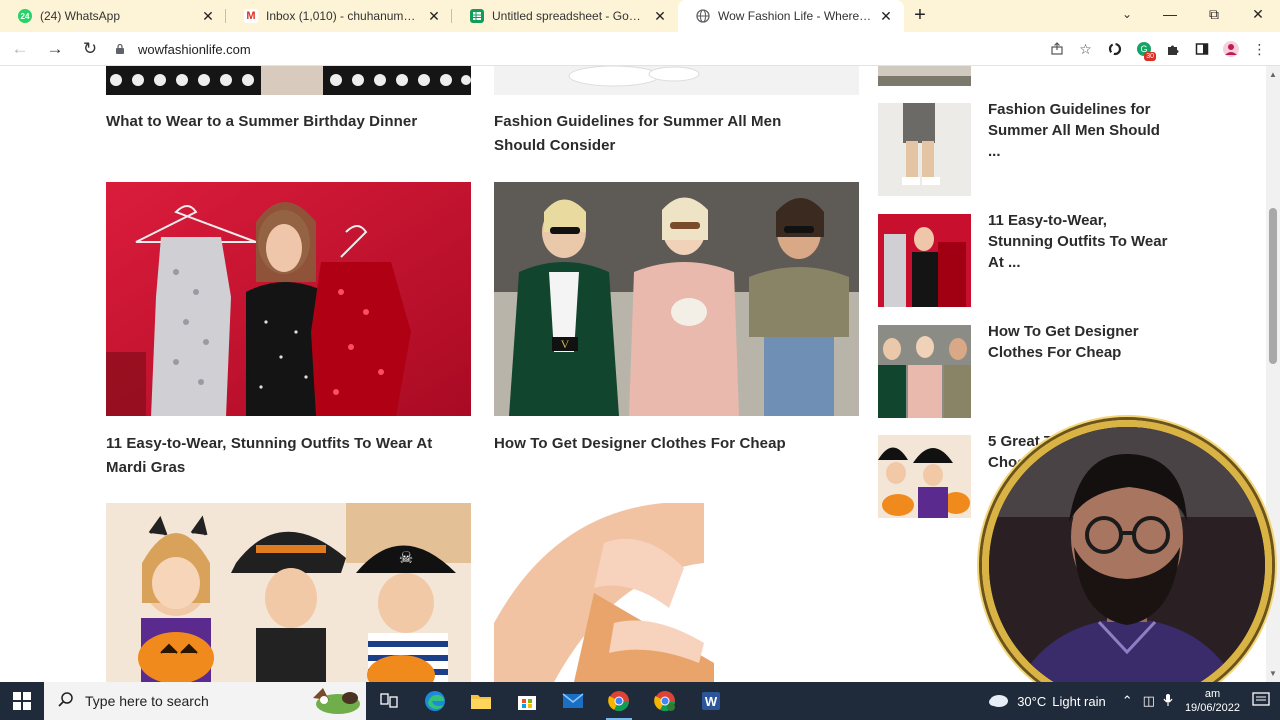 The height and width of the screenshot is (720, 1280). What do you see at coordinates (795, 16) in the screenshot?
I see `tab-title: Wow Fashion Life - Where Fashi` at bounding box center [795, 16].